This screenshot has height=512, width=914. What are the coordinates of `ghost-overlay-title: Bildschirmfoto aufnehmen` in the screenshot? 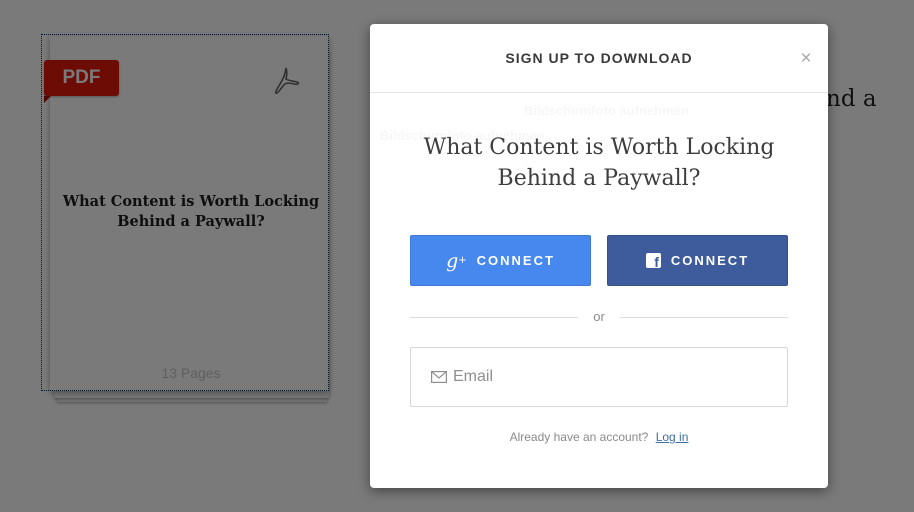 It's located at (606, 110).